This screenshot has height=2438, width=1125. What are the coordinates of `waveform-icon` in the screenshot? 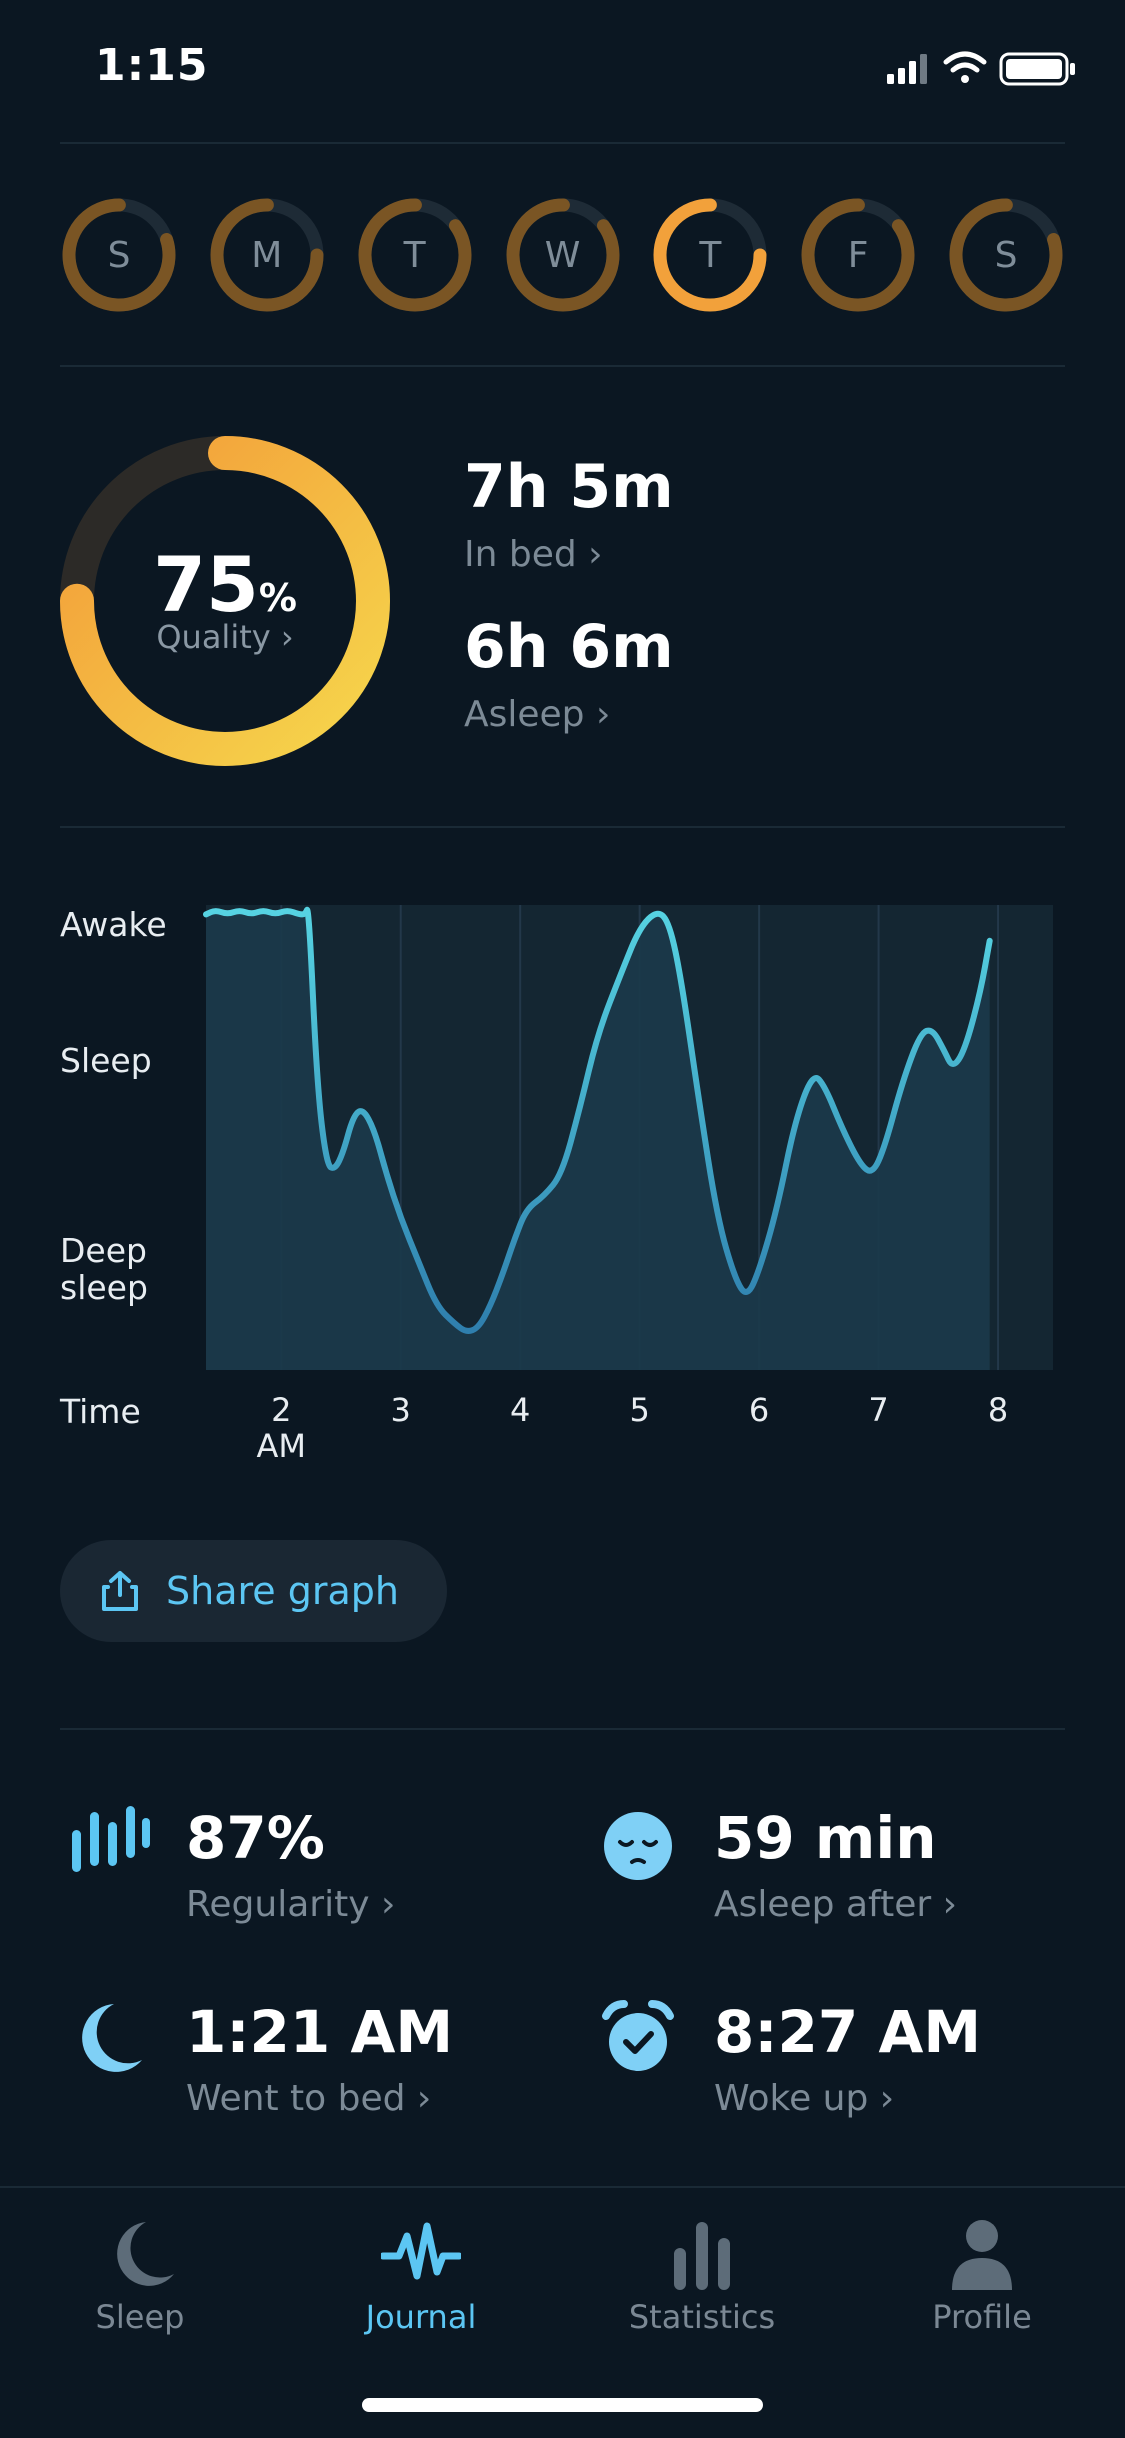 It's located at (421, 2251).